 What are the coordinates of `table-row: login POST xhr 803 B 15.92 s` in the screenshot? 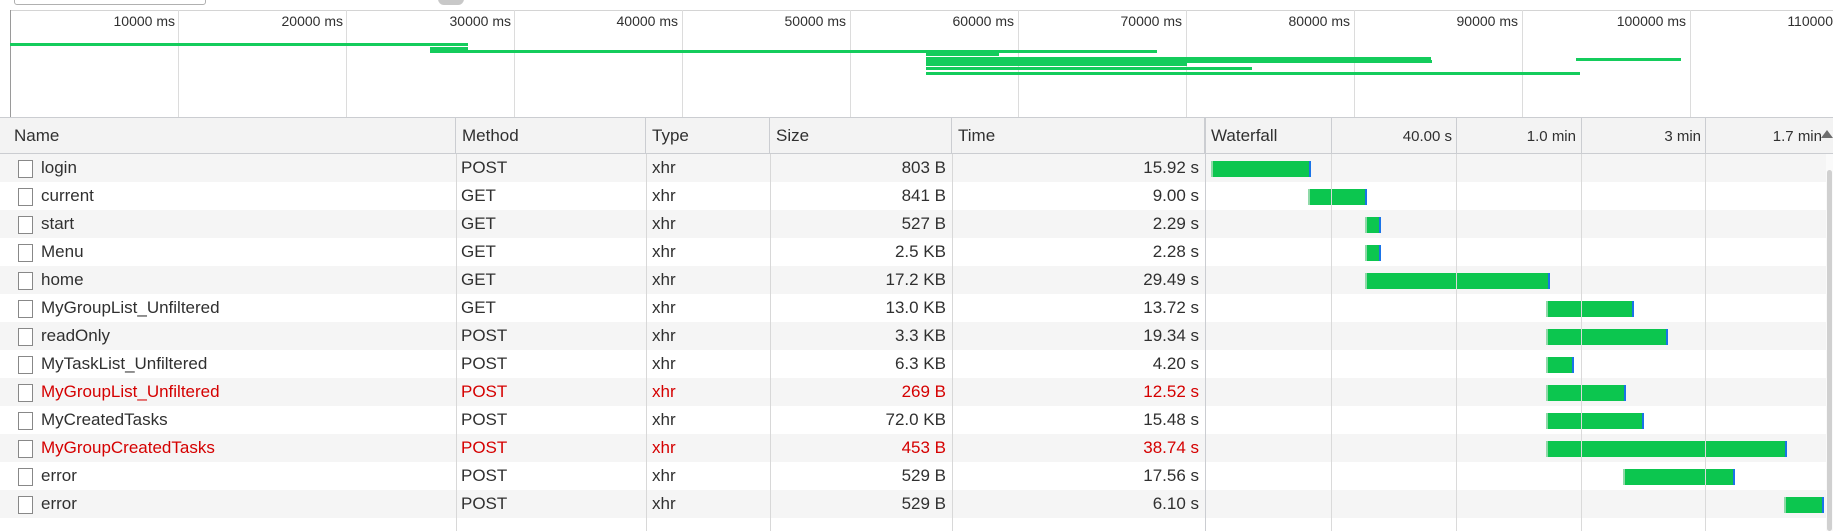 It's located at (916, 168).